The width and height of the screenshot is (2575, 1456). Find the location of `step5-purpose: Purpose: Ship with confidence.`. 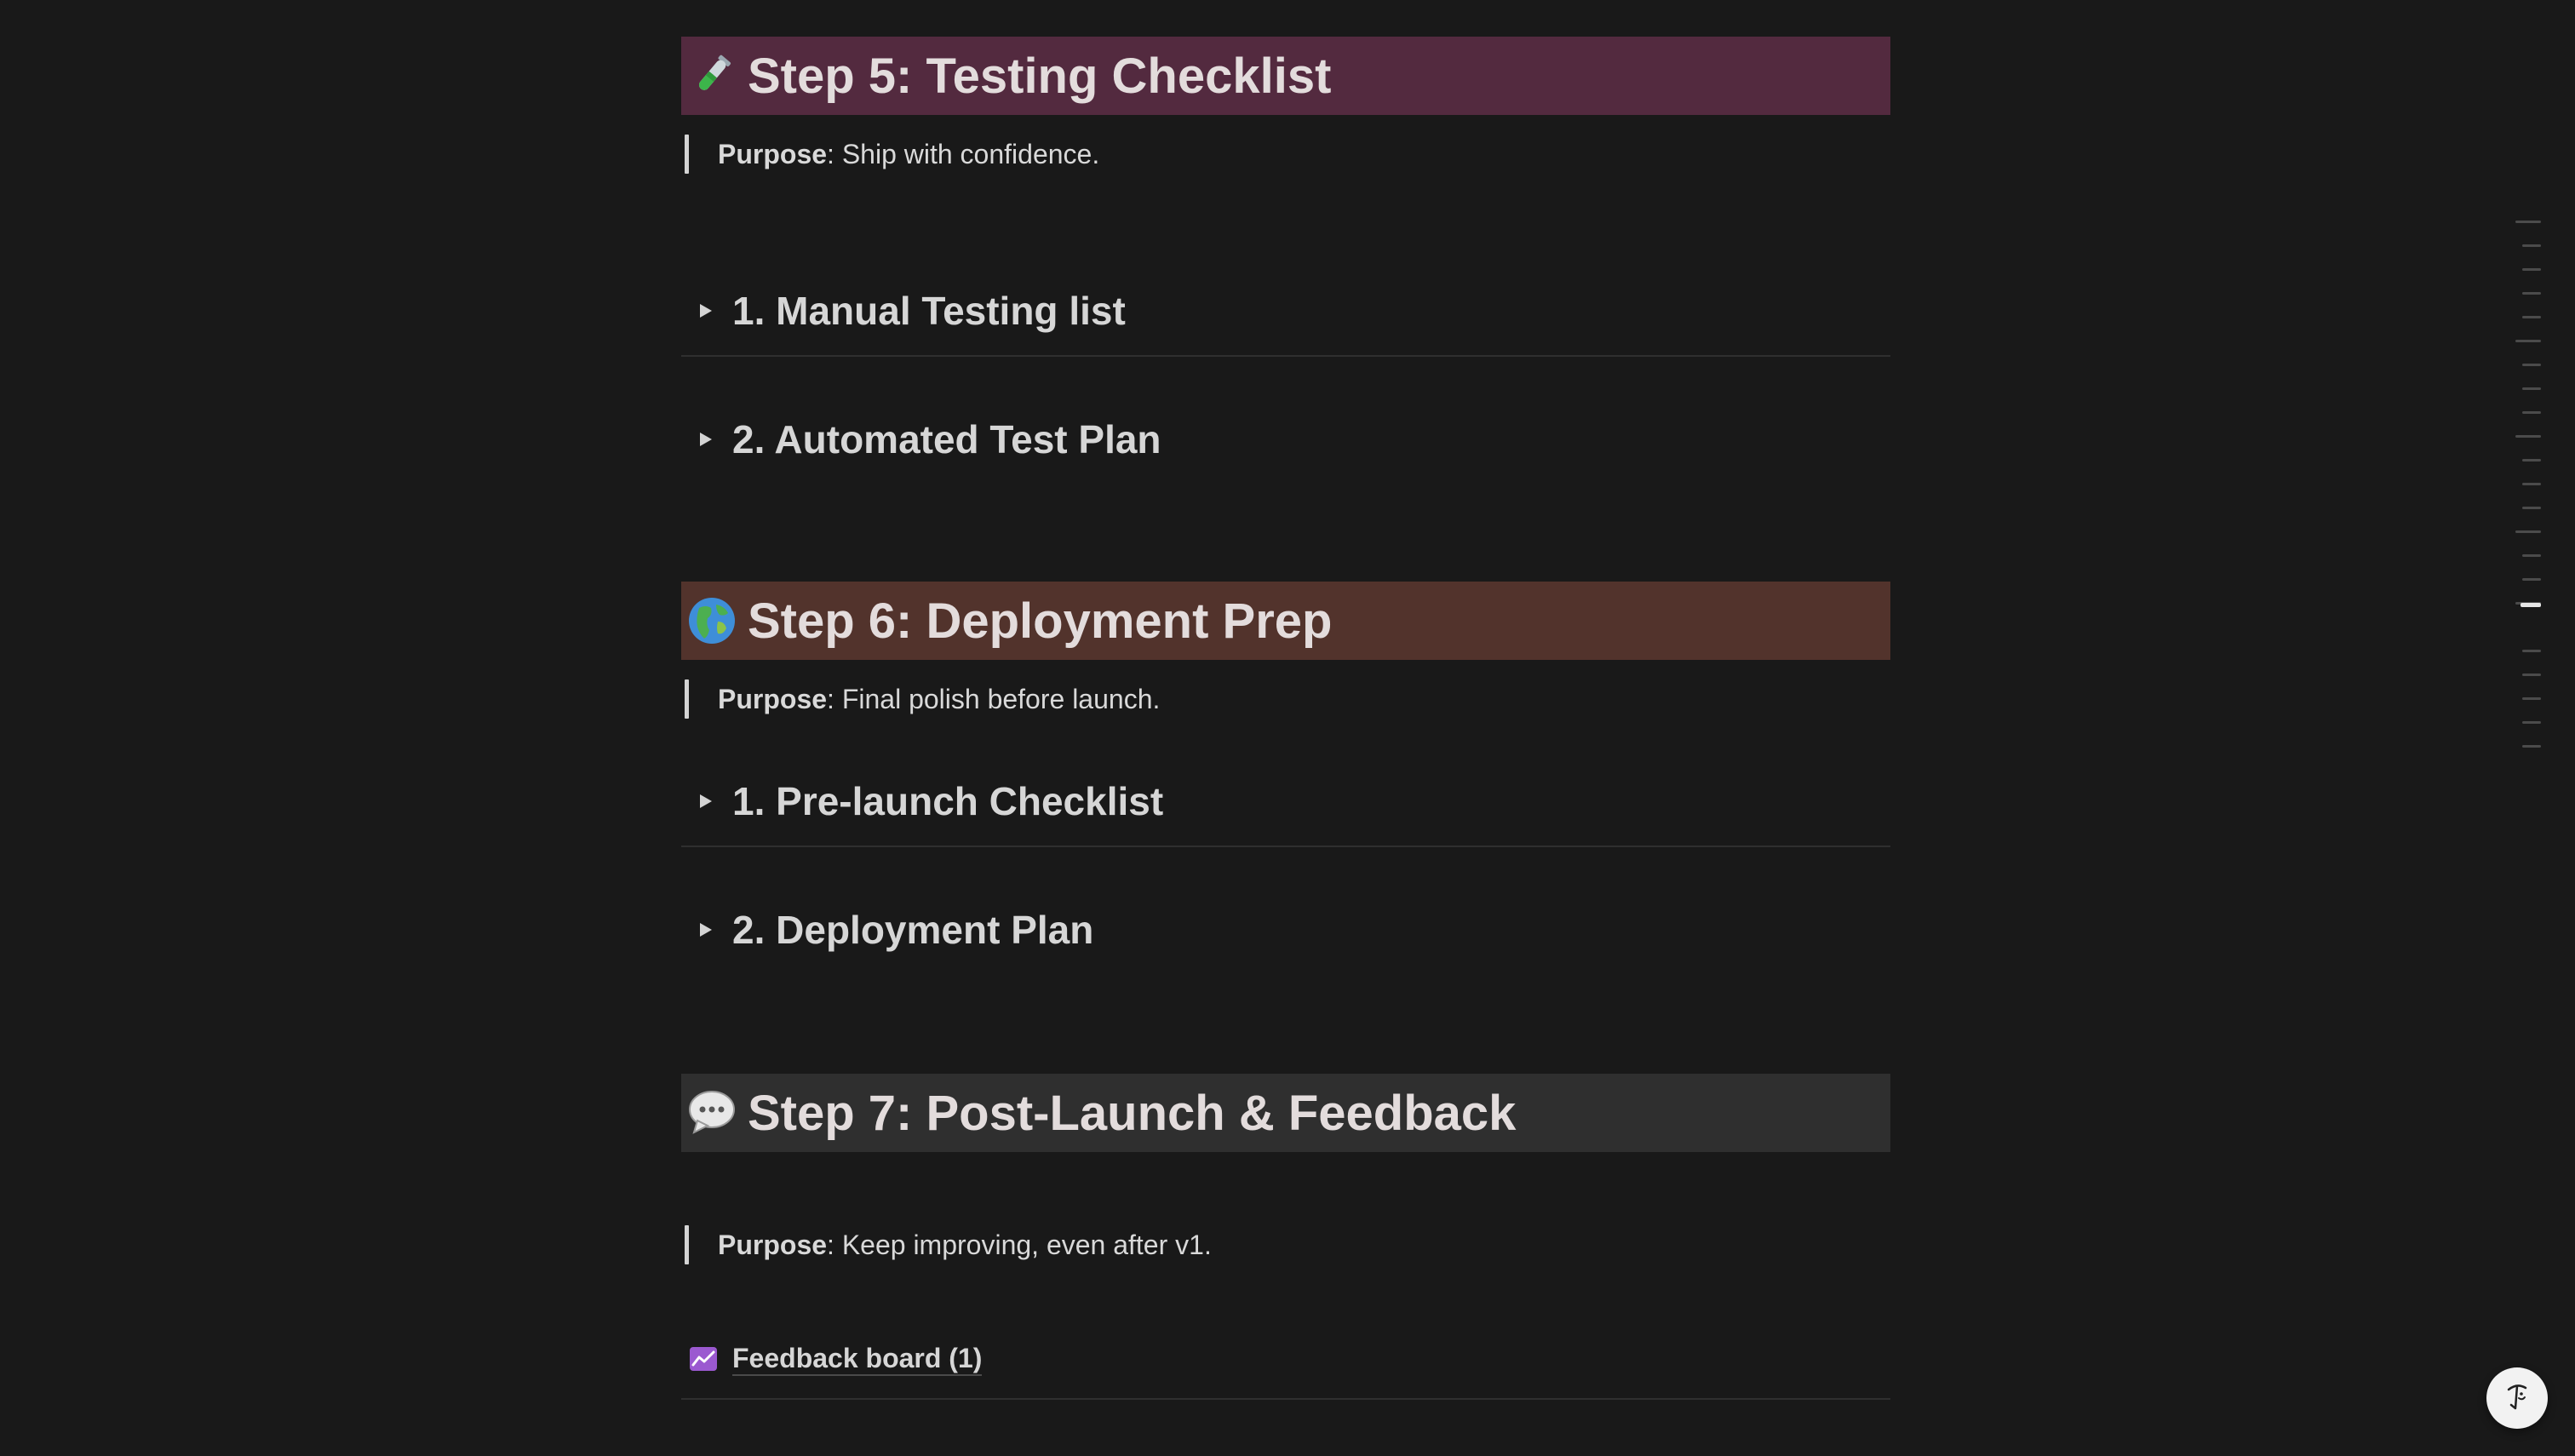

step5-purpose: Purpose: Ship with confidence. is located at coordinates (908, 154).